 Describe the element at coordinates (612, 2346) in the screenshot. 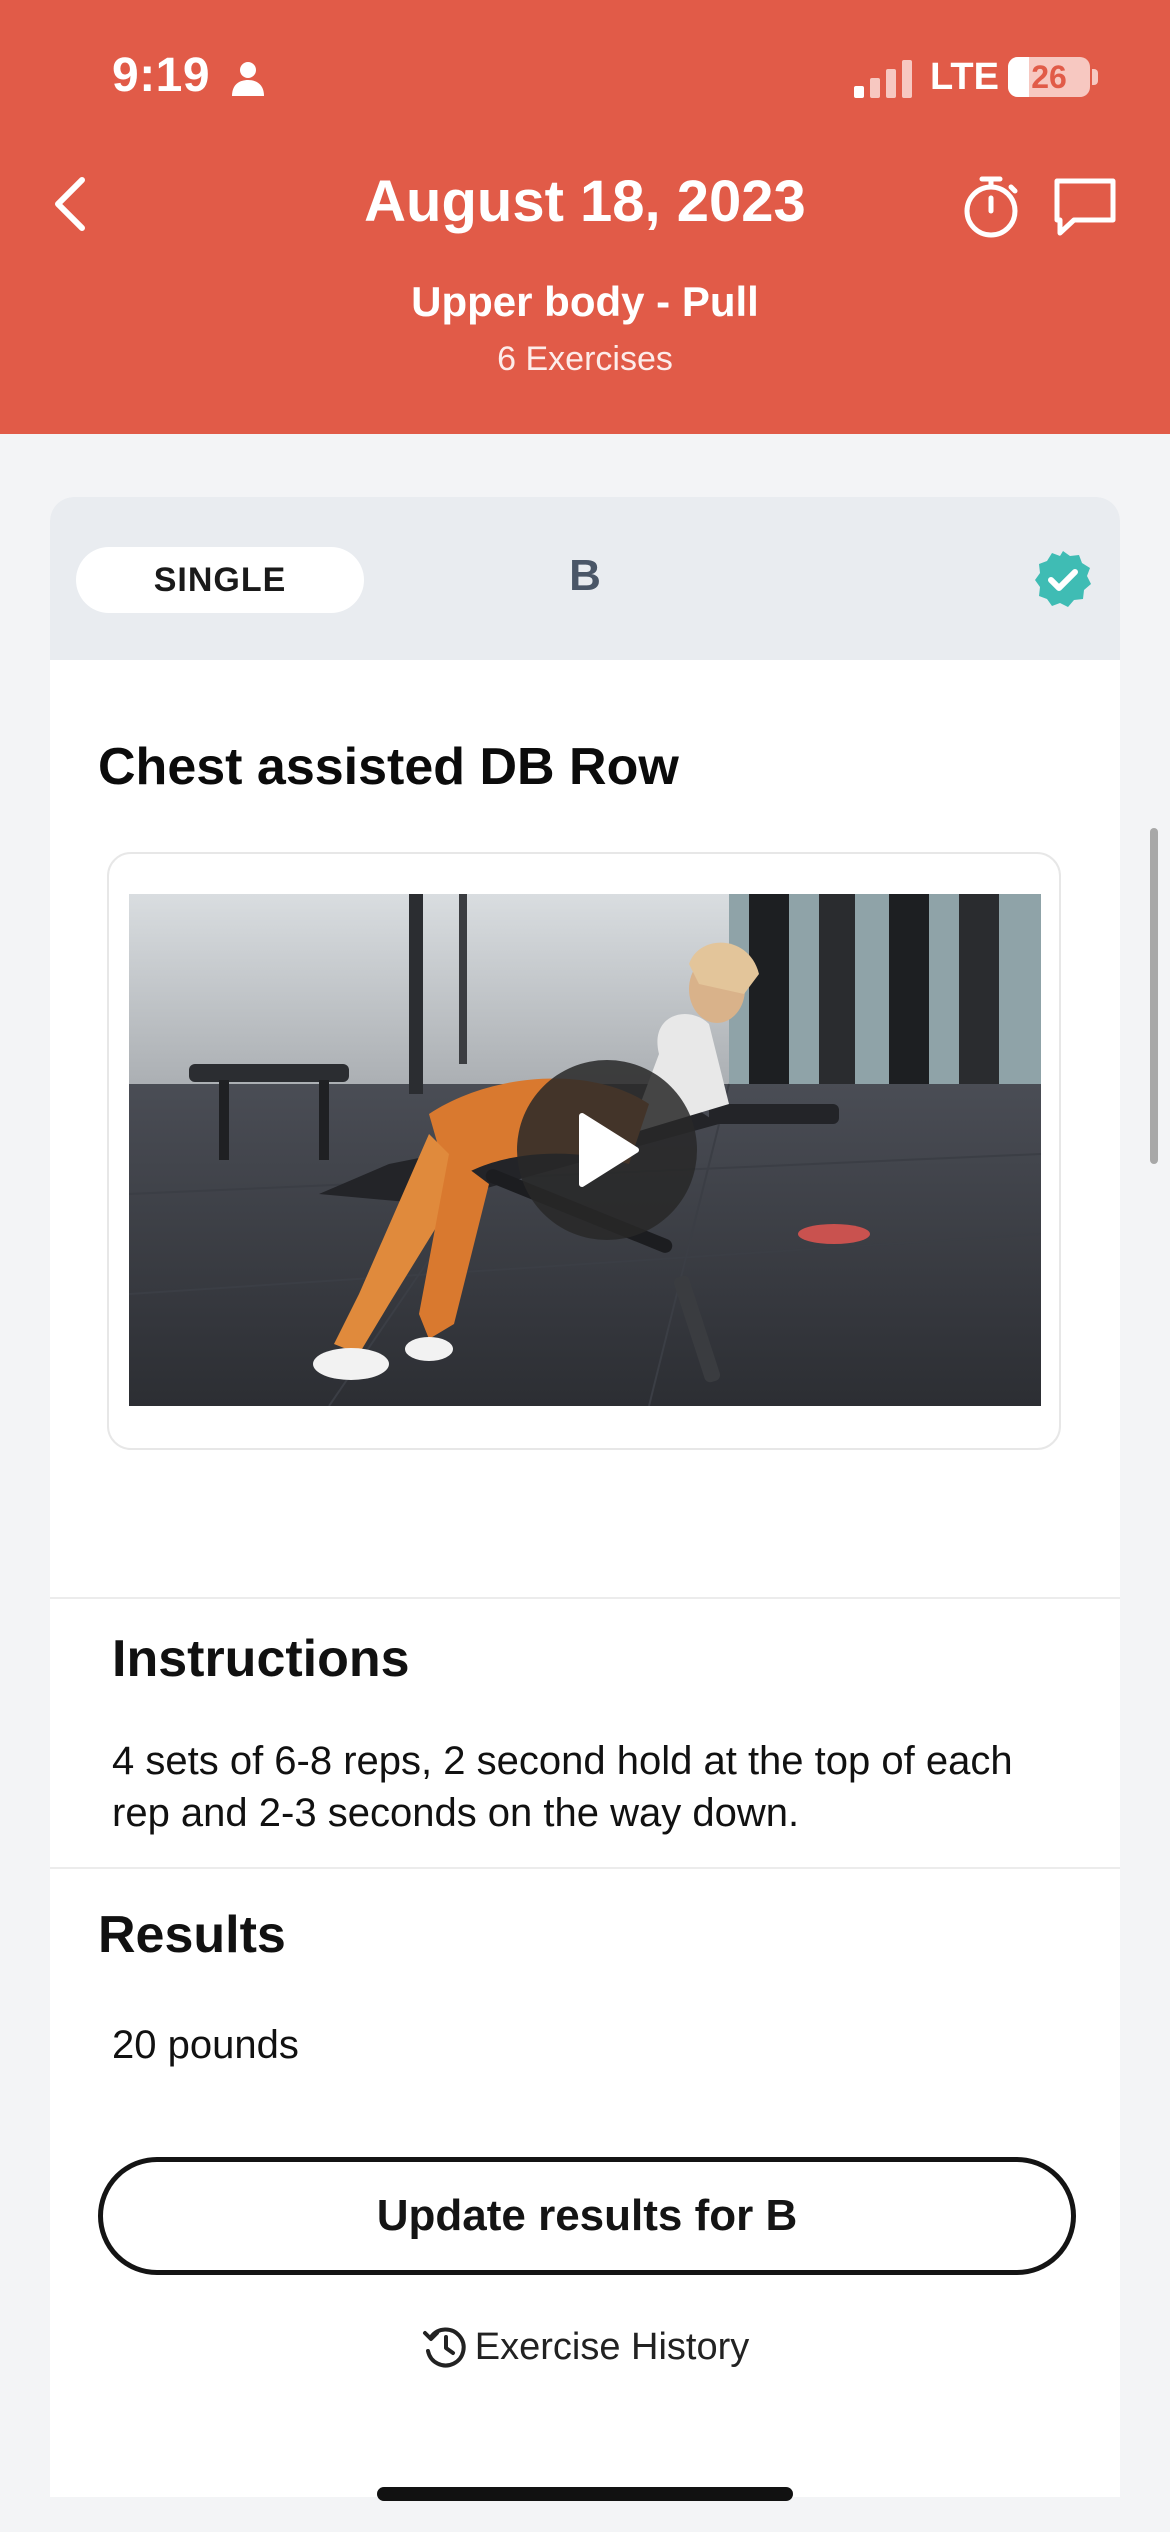

I see `exercise-history-label: Exercise History` at that location.